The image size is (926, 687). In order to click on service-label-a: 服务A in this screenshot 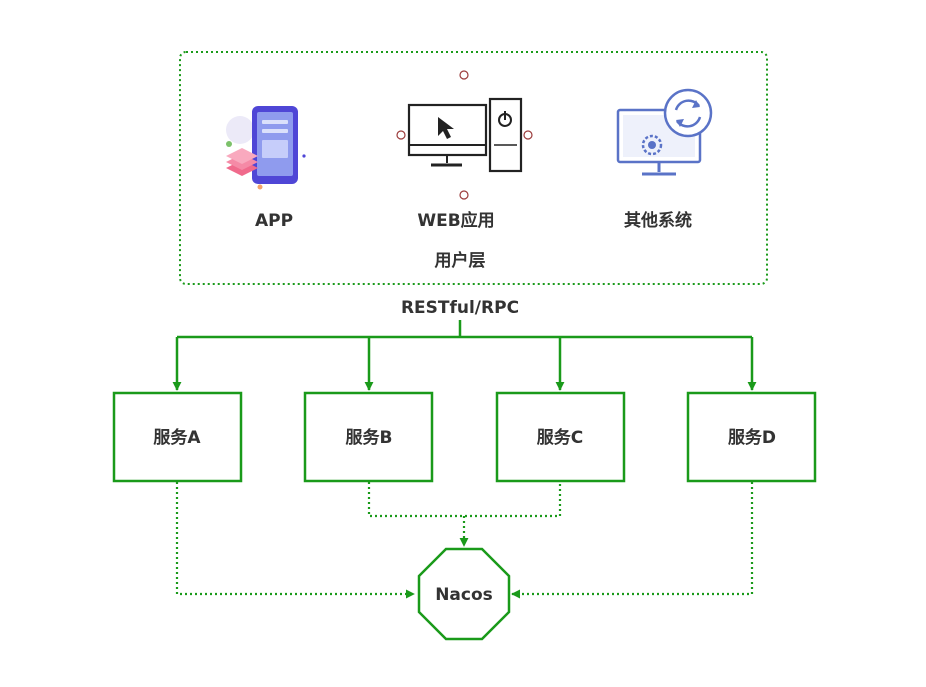, I will do `click(177, 437)`.